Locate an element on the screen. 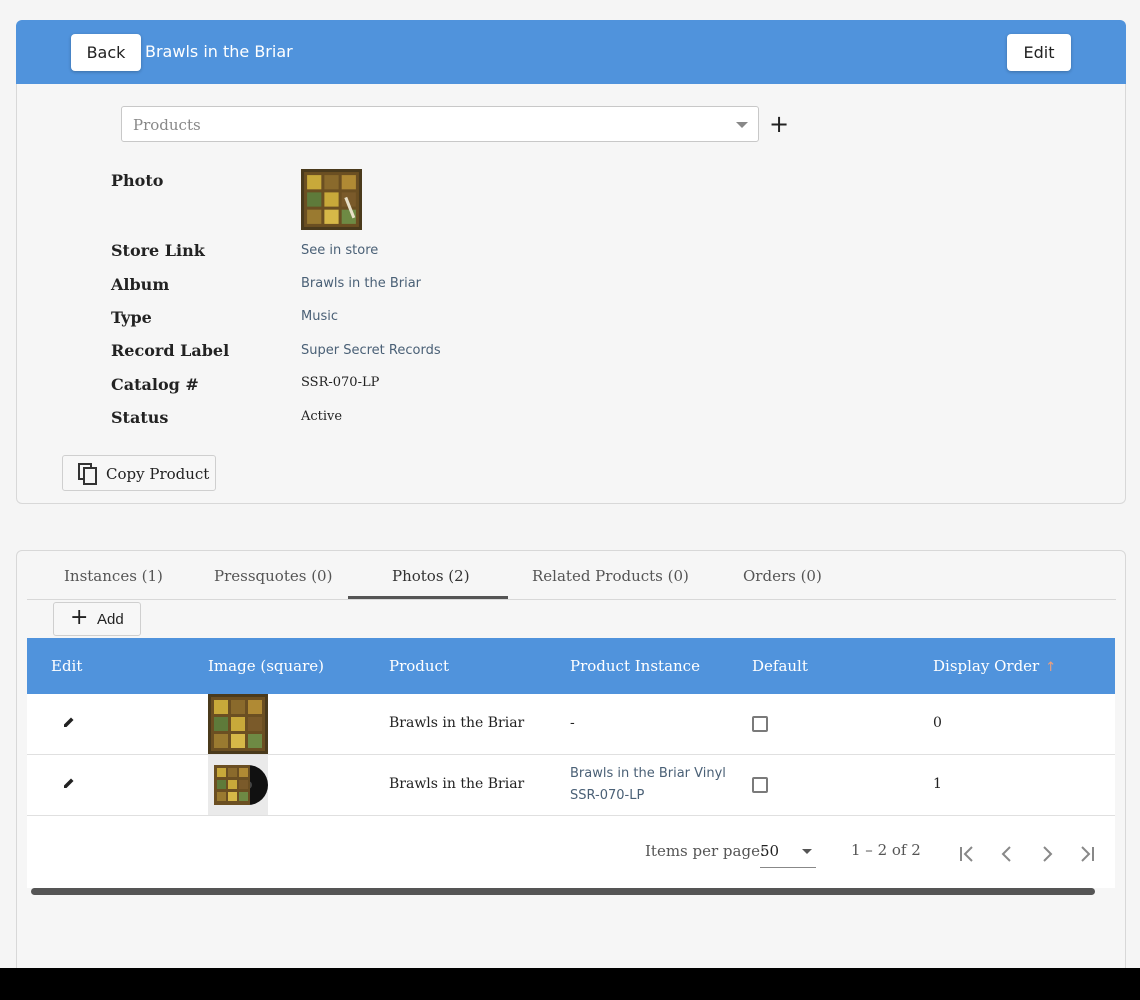  bottom-bar is located at coordinates (570, 984).